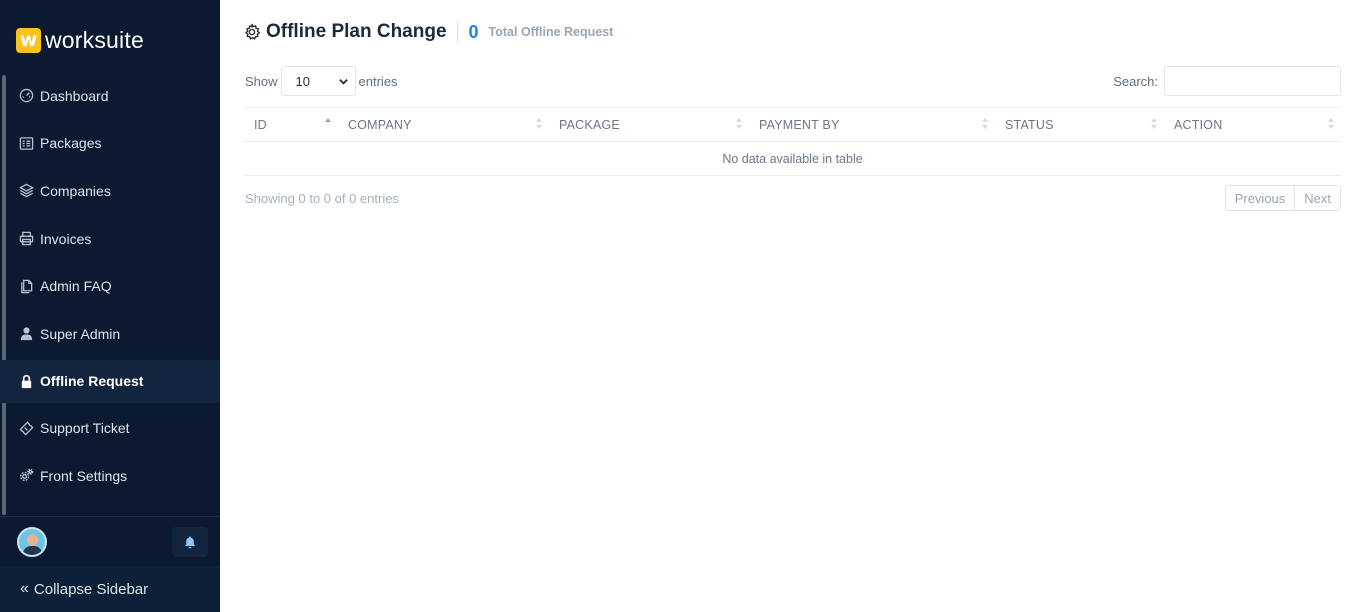 This screenshot has height=612, width=1366. I want to click on column-header-label: PACKAGE, so click(589, 124).